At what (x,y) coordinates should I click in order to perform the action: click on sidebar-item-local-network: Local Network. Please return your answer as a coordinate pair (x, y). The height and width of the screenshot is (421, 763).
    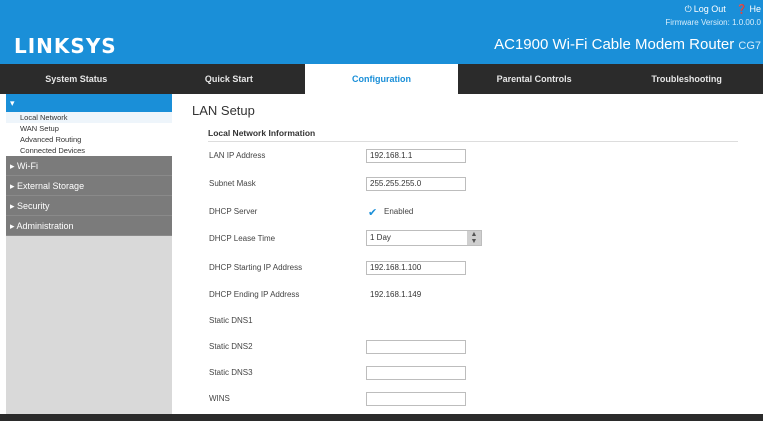
    Looking at the image, I should click on (89, 117).